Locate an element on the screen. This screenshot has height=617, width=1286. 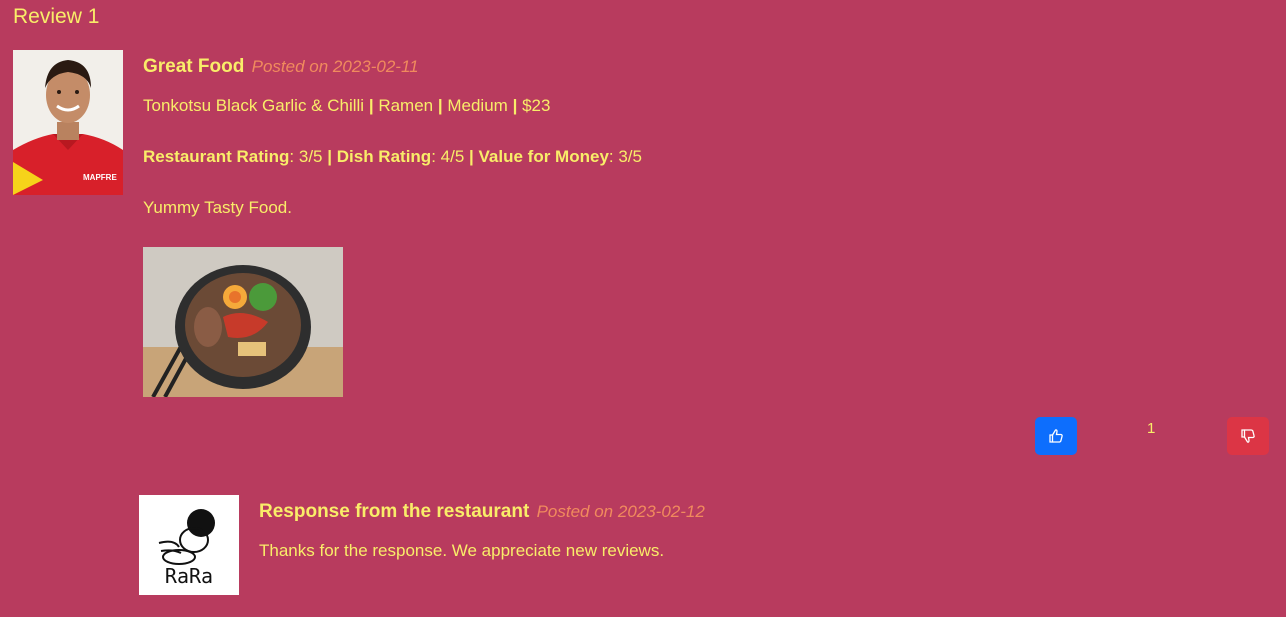
review-posted-date: Posted on 2023-02-11 is located at coordinates (335, 66).